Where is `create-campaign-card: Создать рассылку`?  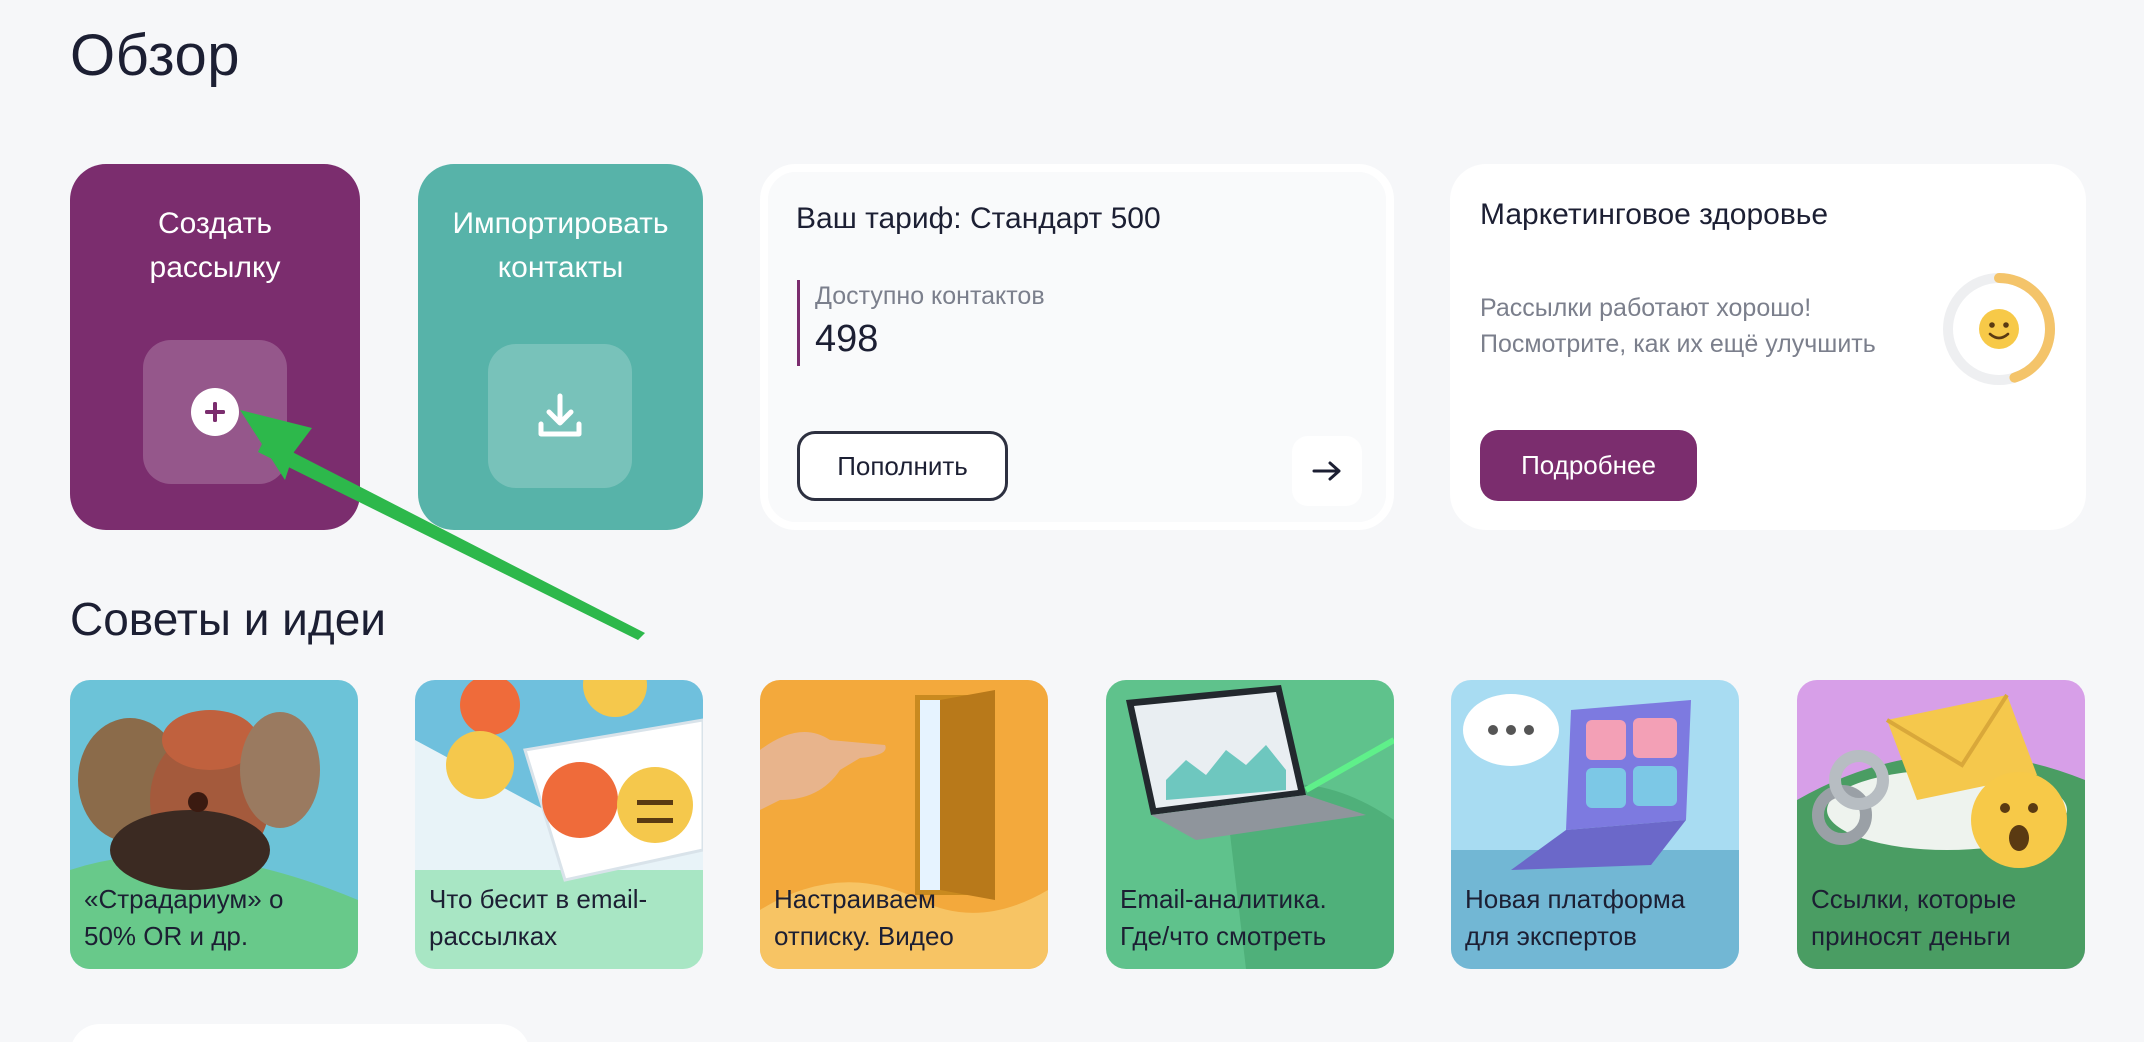 create-campaign-card: Создать рассылку is located at coordinates (215, 347).